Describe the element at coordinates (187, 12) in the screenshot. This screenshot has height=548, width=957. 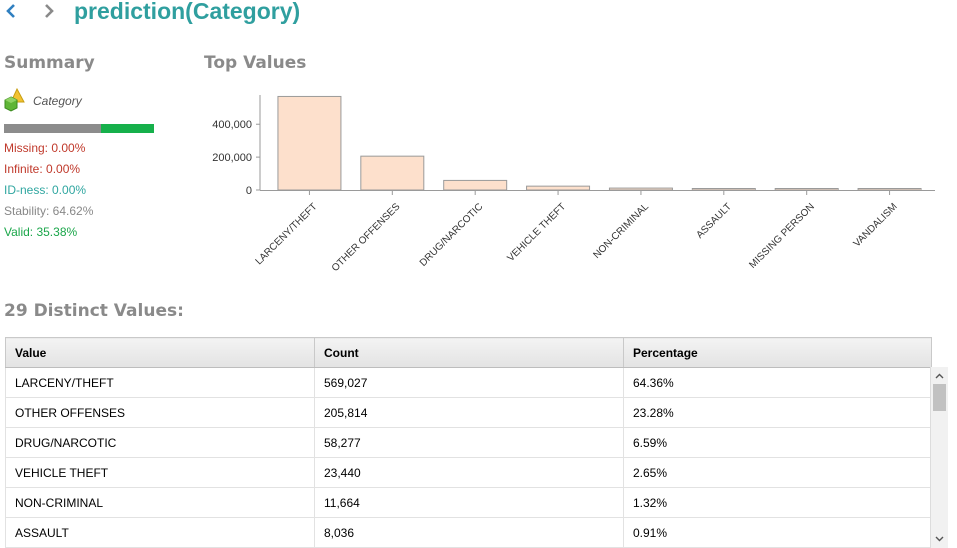
I see `page-title: prediction(Category)` at that location.